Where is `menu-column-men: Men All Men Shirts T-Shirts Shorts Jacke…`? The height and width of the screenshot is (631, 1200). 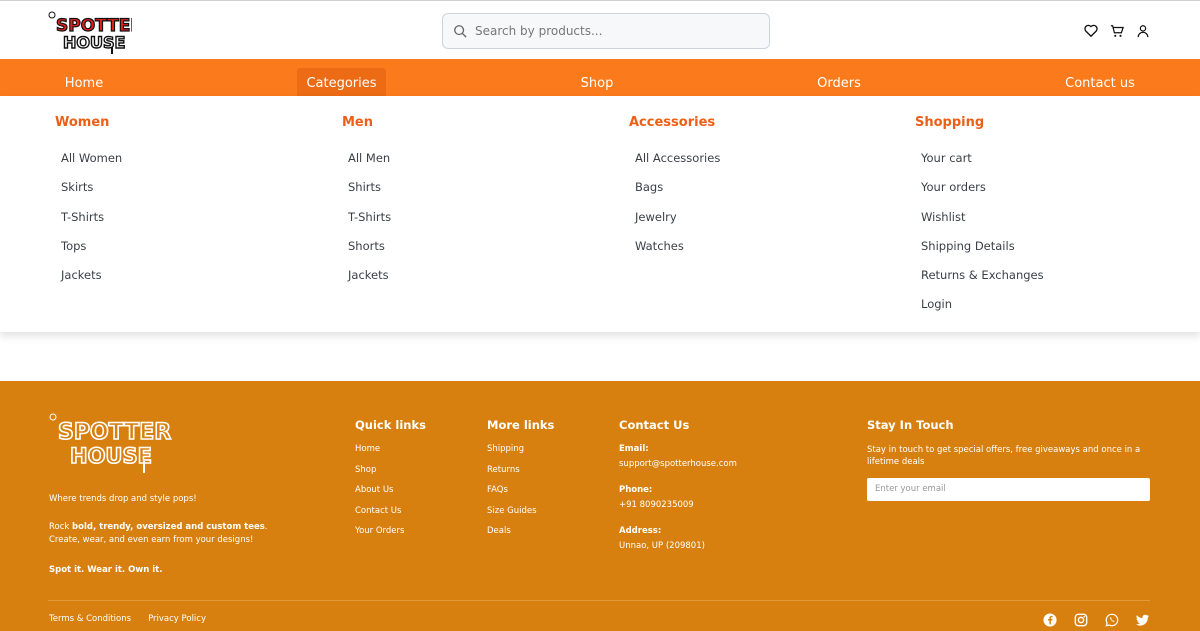 menu-column-men: Men All Men Shirts T-Shirts Shorts Jacke… is located at coordinates (366, 205).